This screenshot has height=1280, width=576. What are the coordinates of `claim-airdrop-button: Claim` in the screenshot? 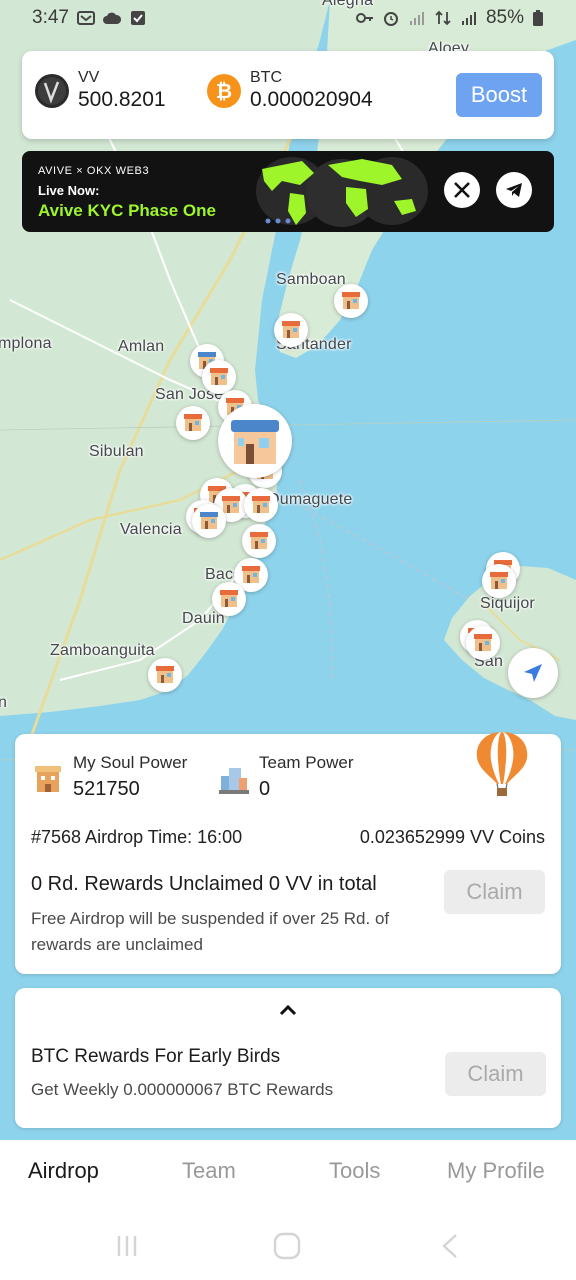 It's located at (494, 892).